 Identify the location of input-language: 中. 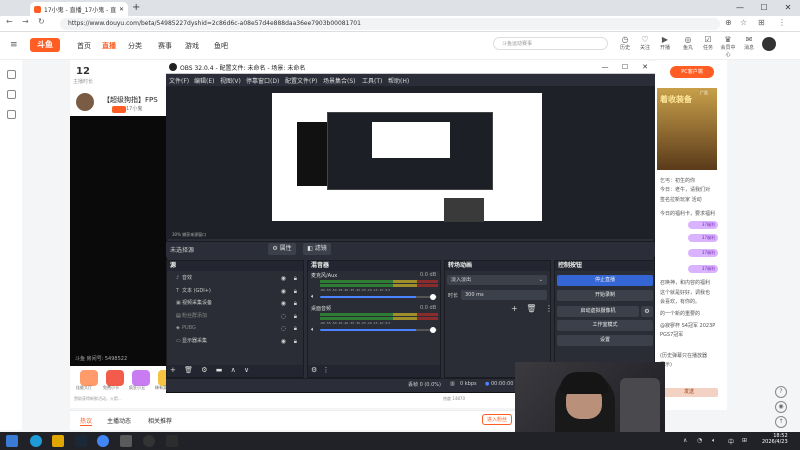
(731, 441).